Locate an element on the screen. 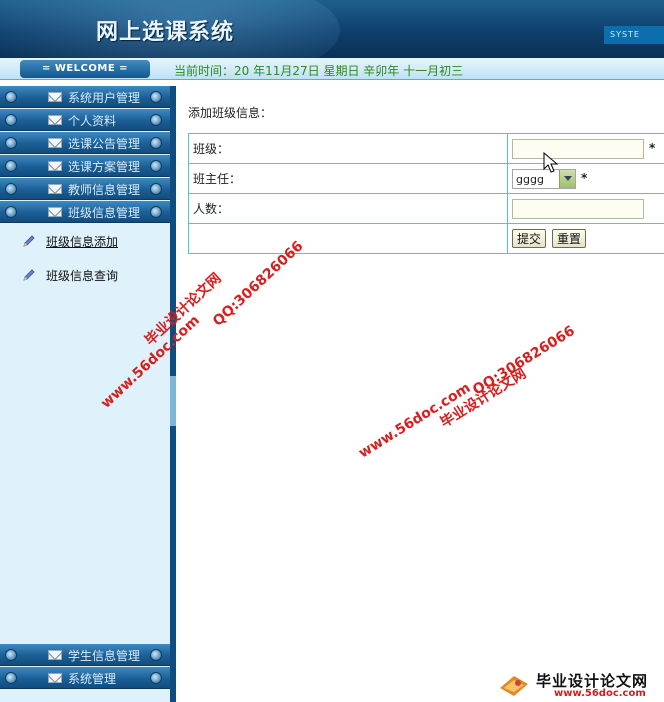 The width and height of the screenshot is (664, 702). class-label: 班级： is located at coordinates (348, 148).